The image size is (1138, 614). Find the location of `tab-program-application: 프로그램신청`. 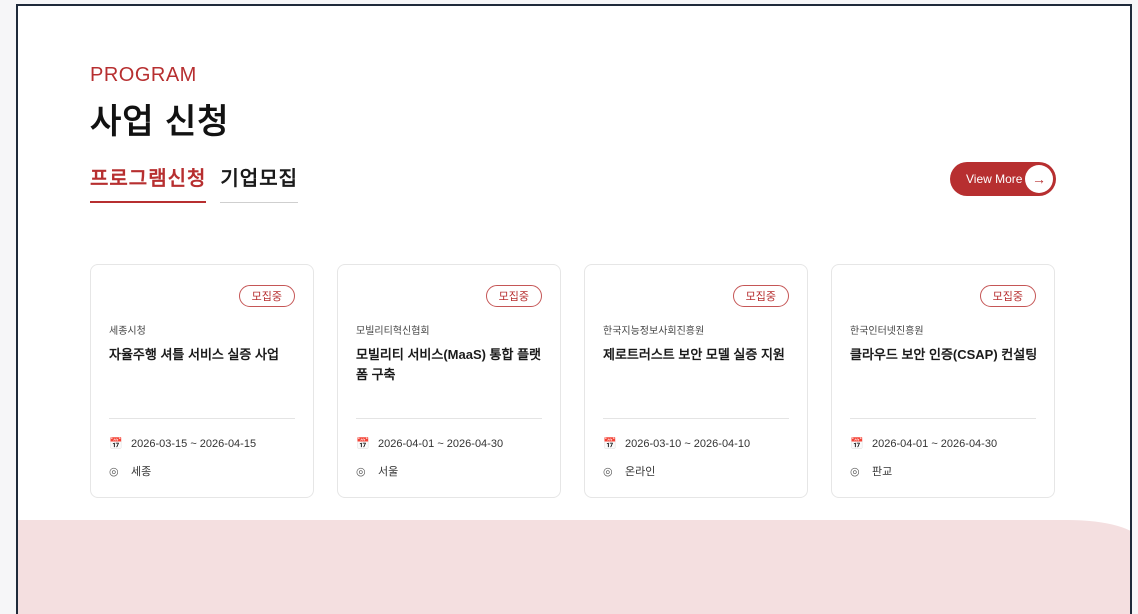

tab-program-application: 프로그램신청 is located at coordinates (148, 182).